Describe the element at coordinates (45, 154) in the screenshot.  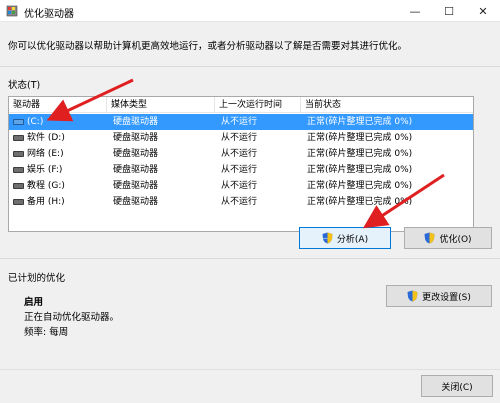
I see `drive-name: 网络 (E:)` at that location.